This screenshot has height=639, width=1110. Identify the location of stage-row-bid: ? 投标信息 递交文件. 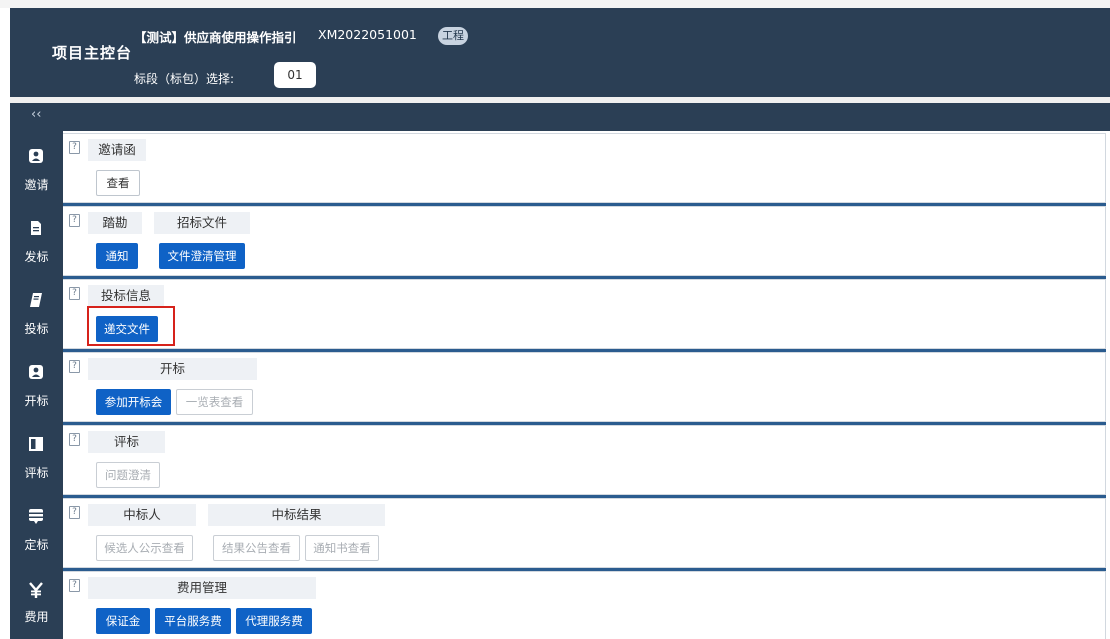
(584, 314).